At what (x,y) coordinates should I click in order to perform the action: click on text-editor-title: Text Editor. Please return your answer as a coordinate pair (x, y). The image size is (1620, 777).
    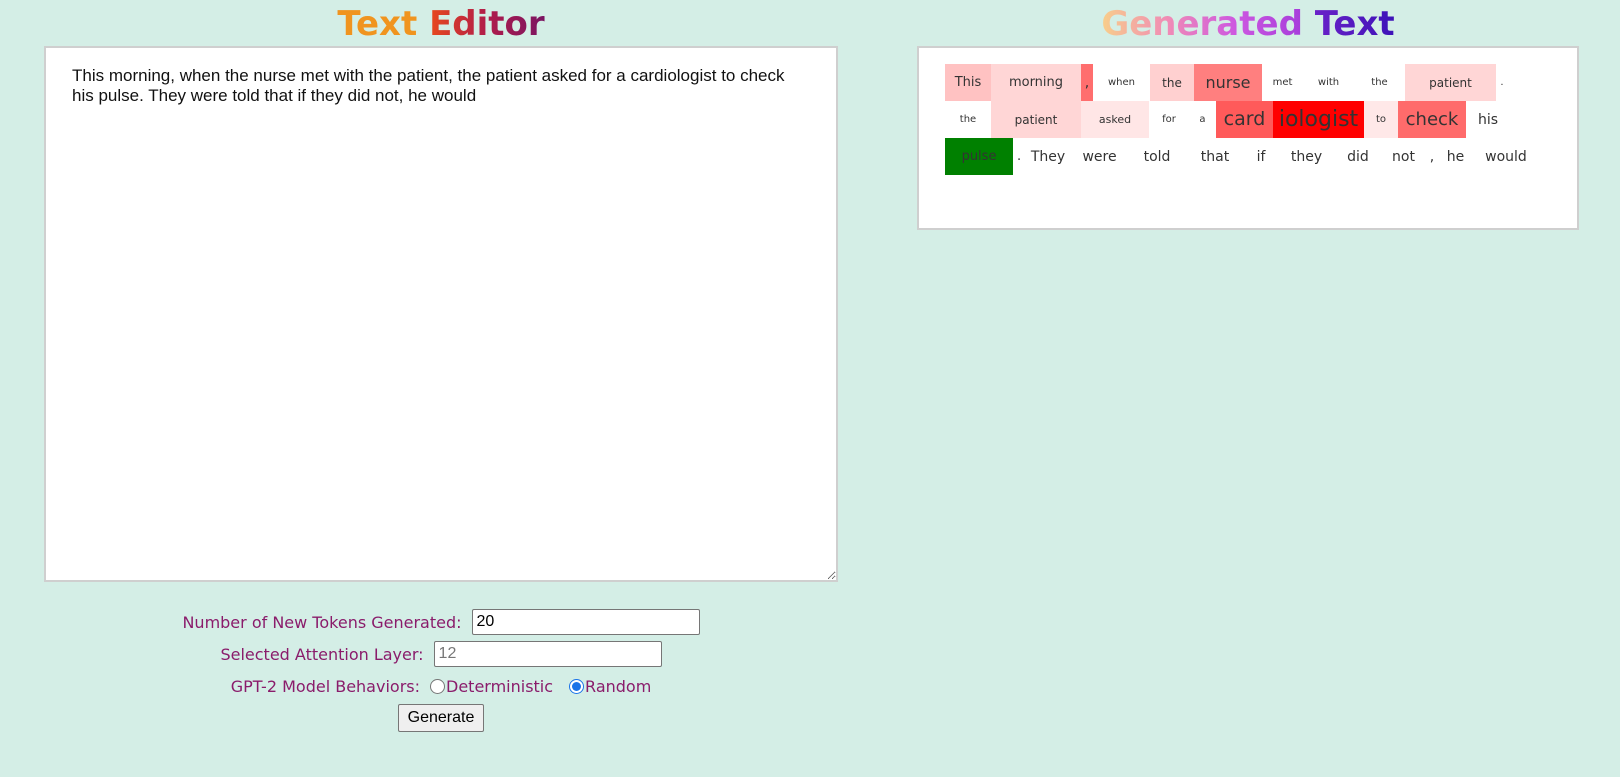
    Looking at the image, I should click on (441, 24).